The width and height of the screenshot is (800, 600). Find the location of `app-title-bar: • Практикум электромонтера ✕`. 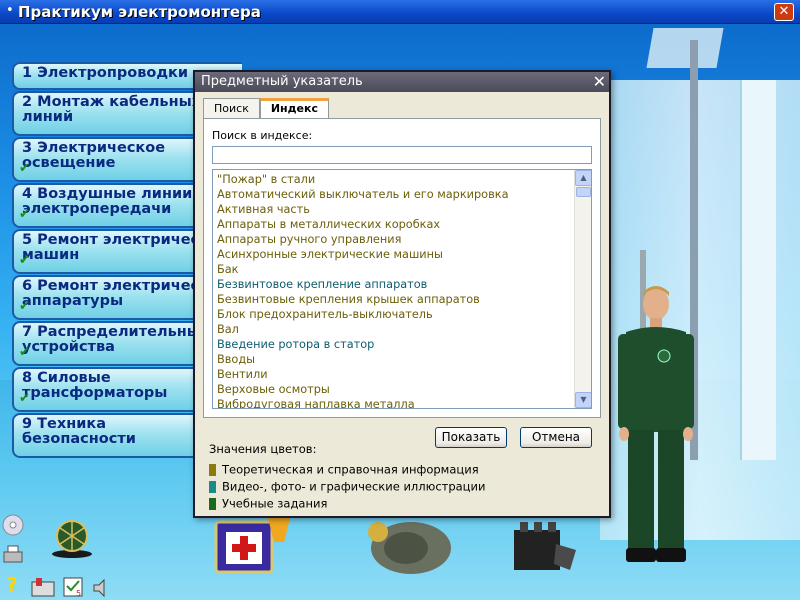

app-title-bar: • Практикум электромонтера ✕ is located at coordinates (400, 12).